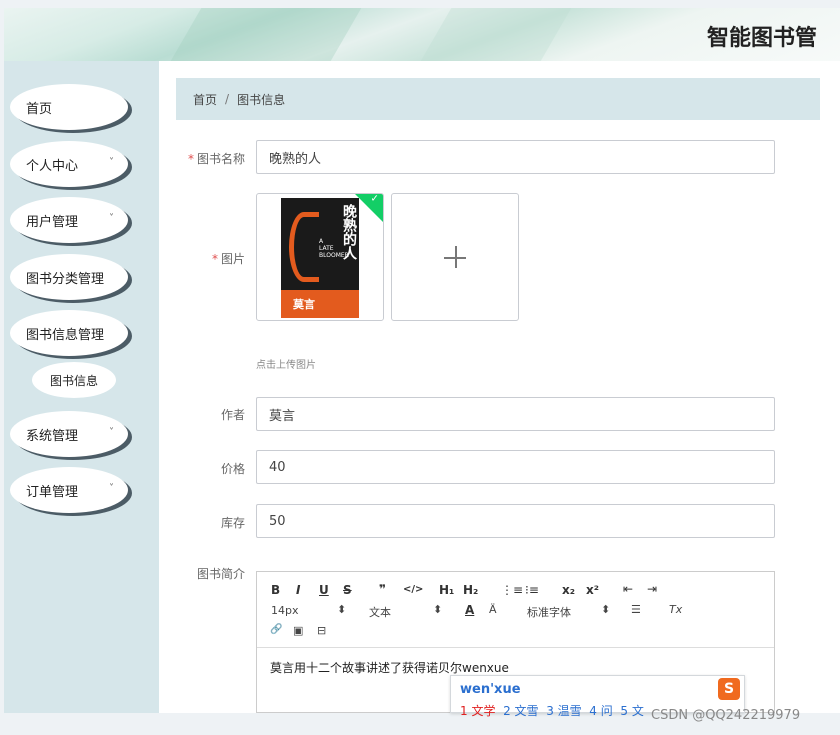 The width and height of the screenshot is (840, 735). Describe the element at coordinates (286, 365) in the screenshot. I see `upload-hint: 点击上传图片` at that location.